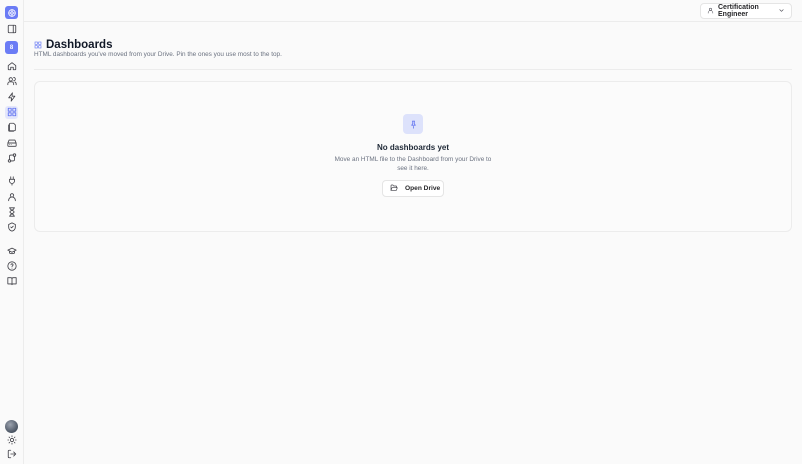  I want to click on sidebar-item-integrations, so click(11, 181).